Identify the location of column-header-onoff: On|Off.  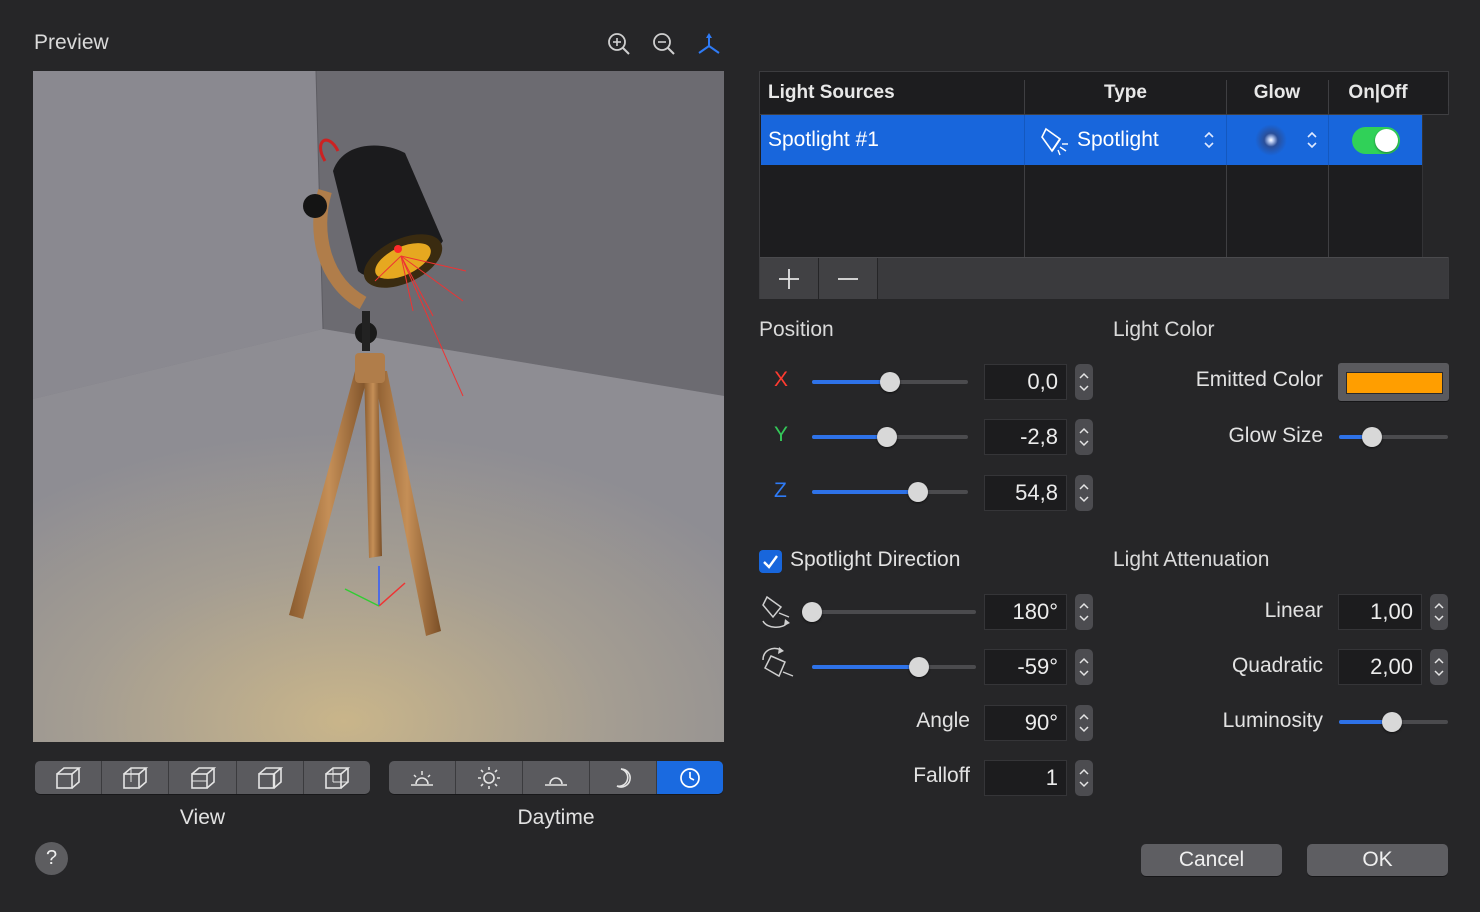
(1378, 93).